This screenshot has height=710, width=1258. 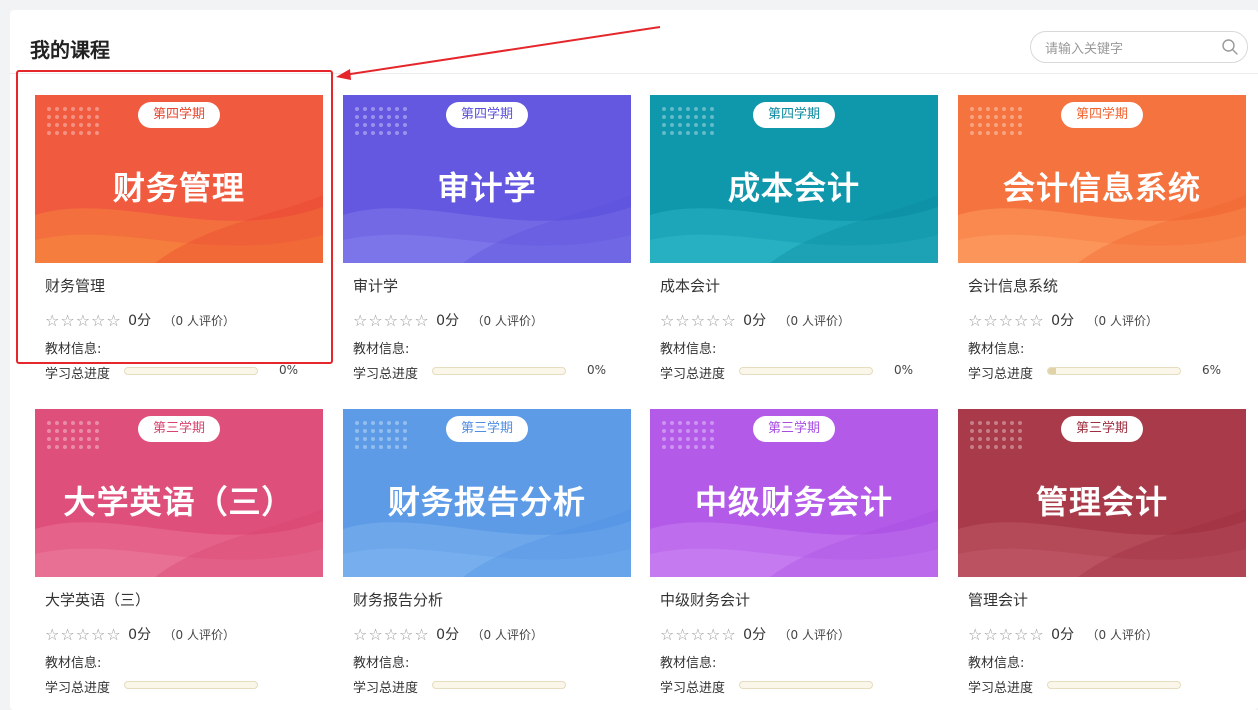 What do you see at coordinates (690, 285) in the screenshot?
I see `course-name: 成本会计` at bounding box center [690, 285].